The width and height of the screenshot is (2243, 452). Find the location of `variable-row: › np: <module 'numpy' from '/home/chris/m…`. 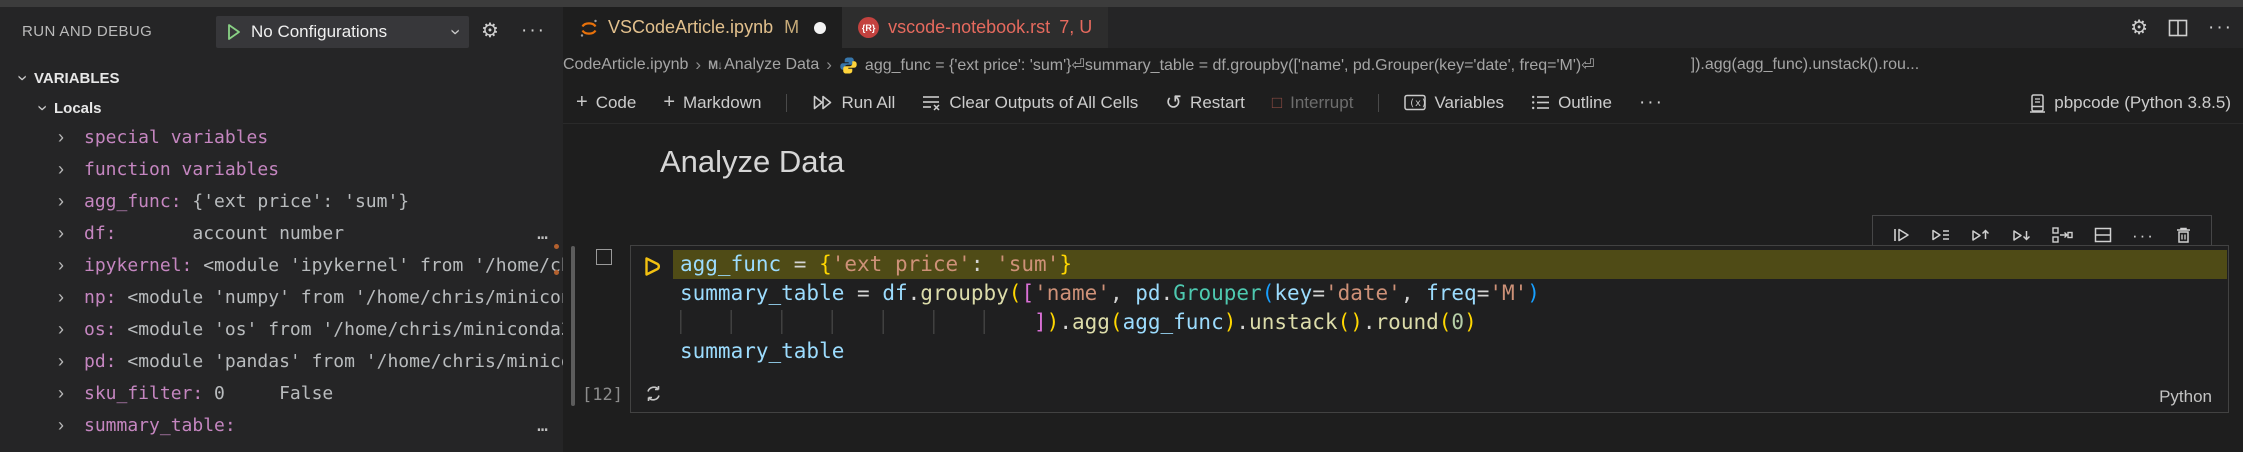

variable-row: › np: <module 'numpy' from '/home/chris/m… is located at coordinates (281, 297).